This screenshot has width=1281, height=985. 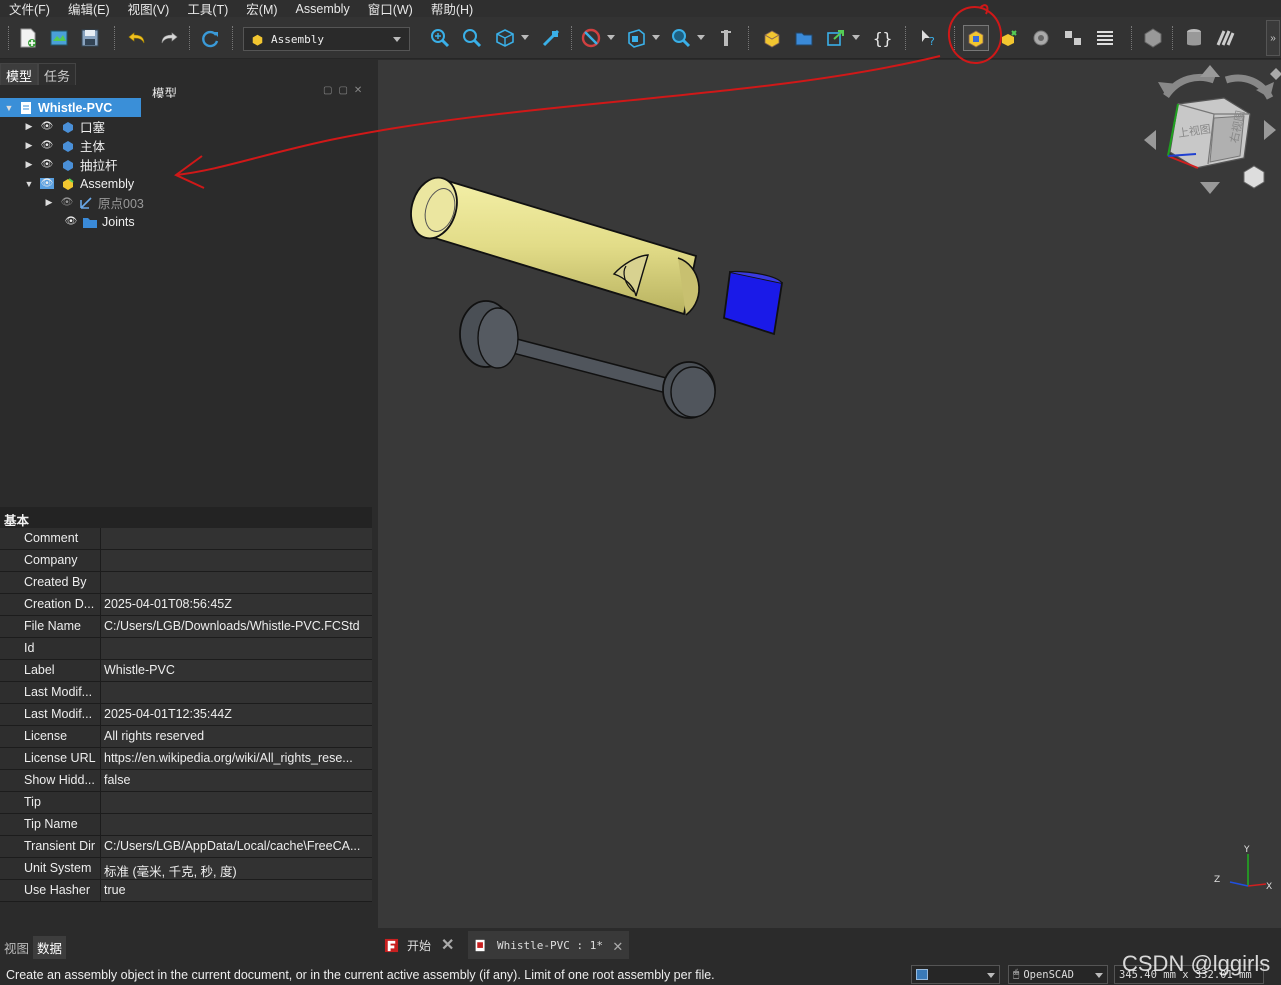 I want to click on bounding-box-dropdown, so click(x=656, y=37).